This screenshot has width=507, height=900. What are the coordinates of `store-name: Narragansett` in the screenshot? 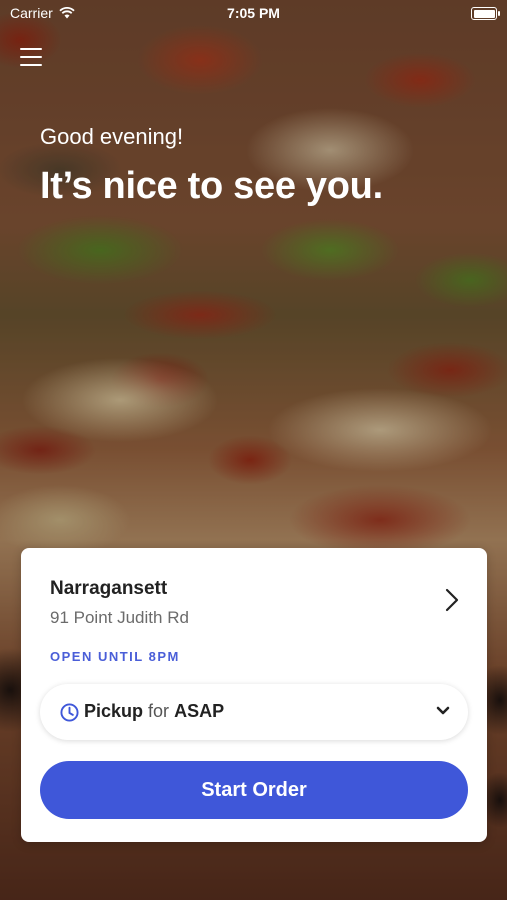 It's located at (109, 588).